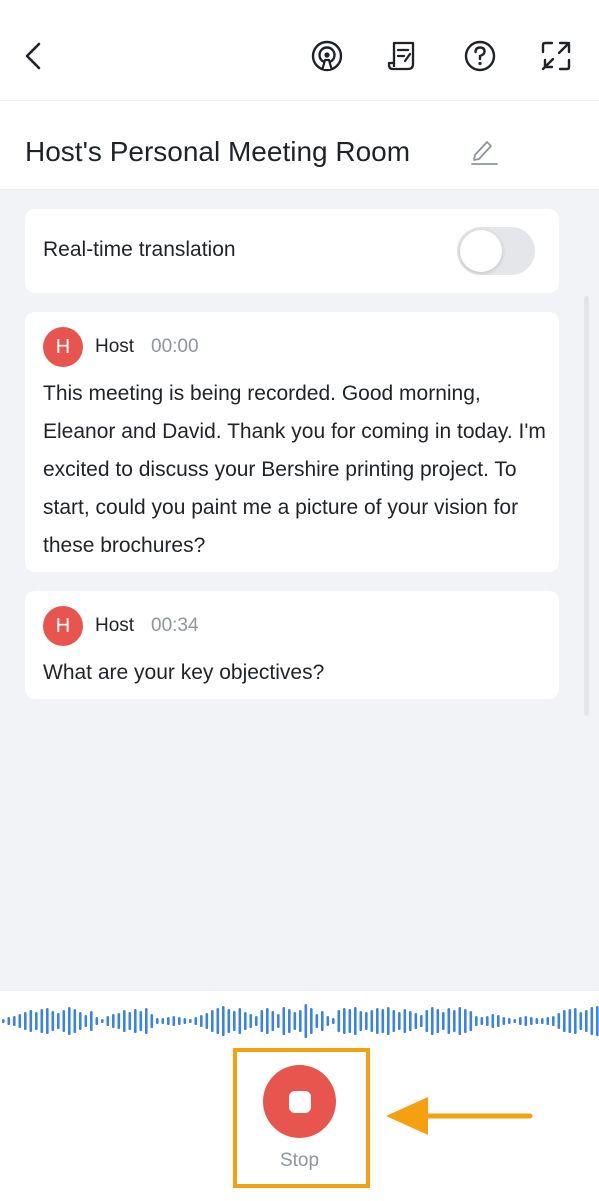  What do you see at coordinates (301, 1118) in the screenshot?
I see `highlight-box` at bounding box center [301, 1118].